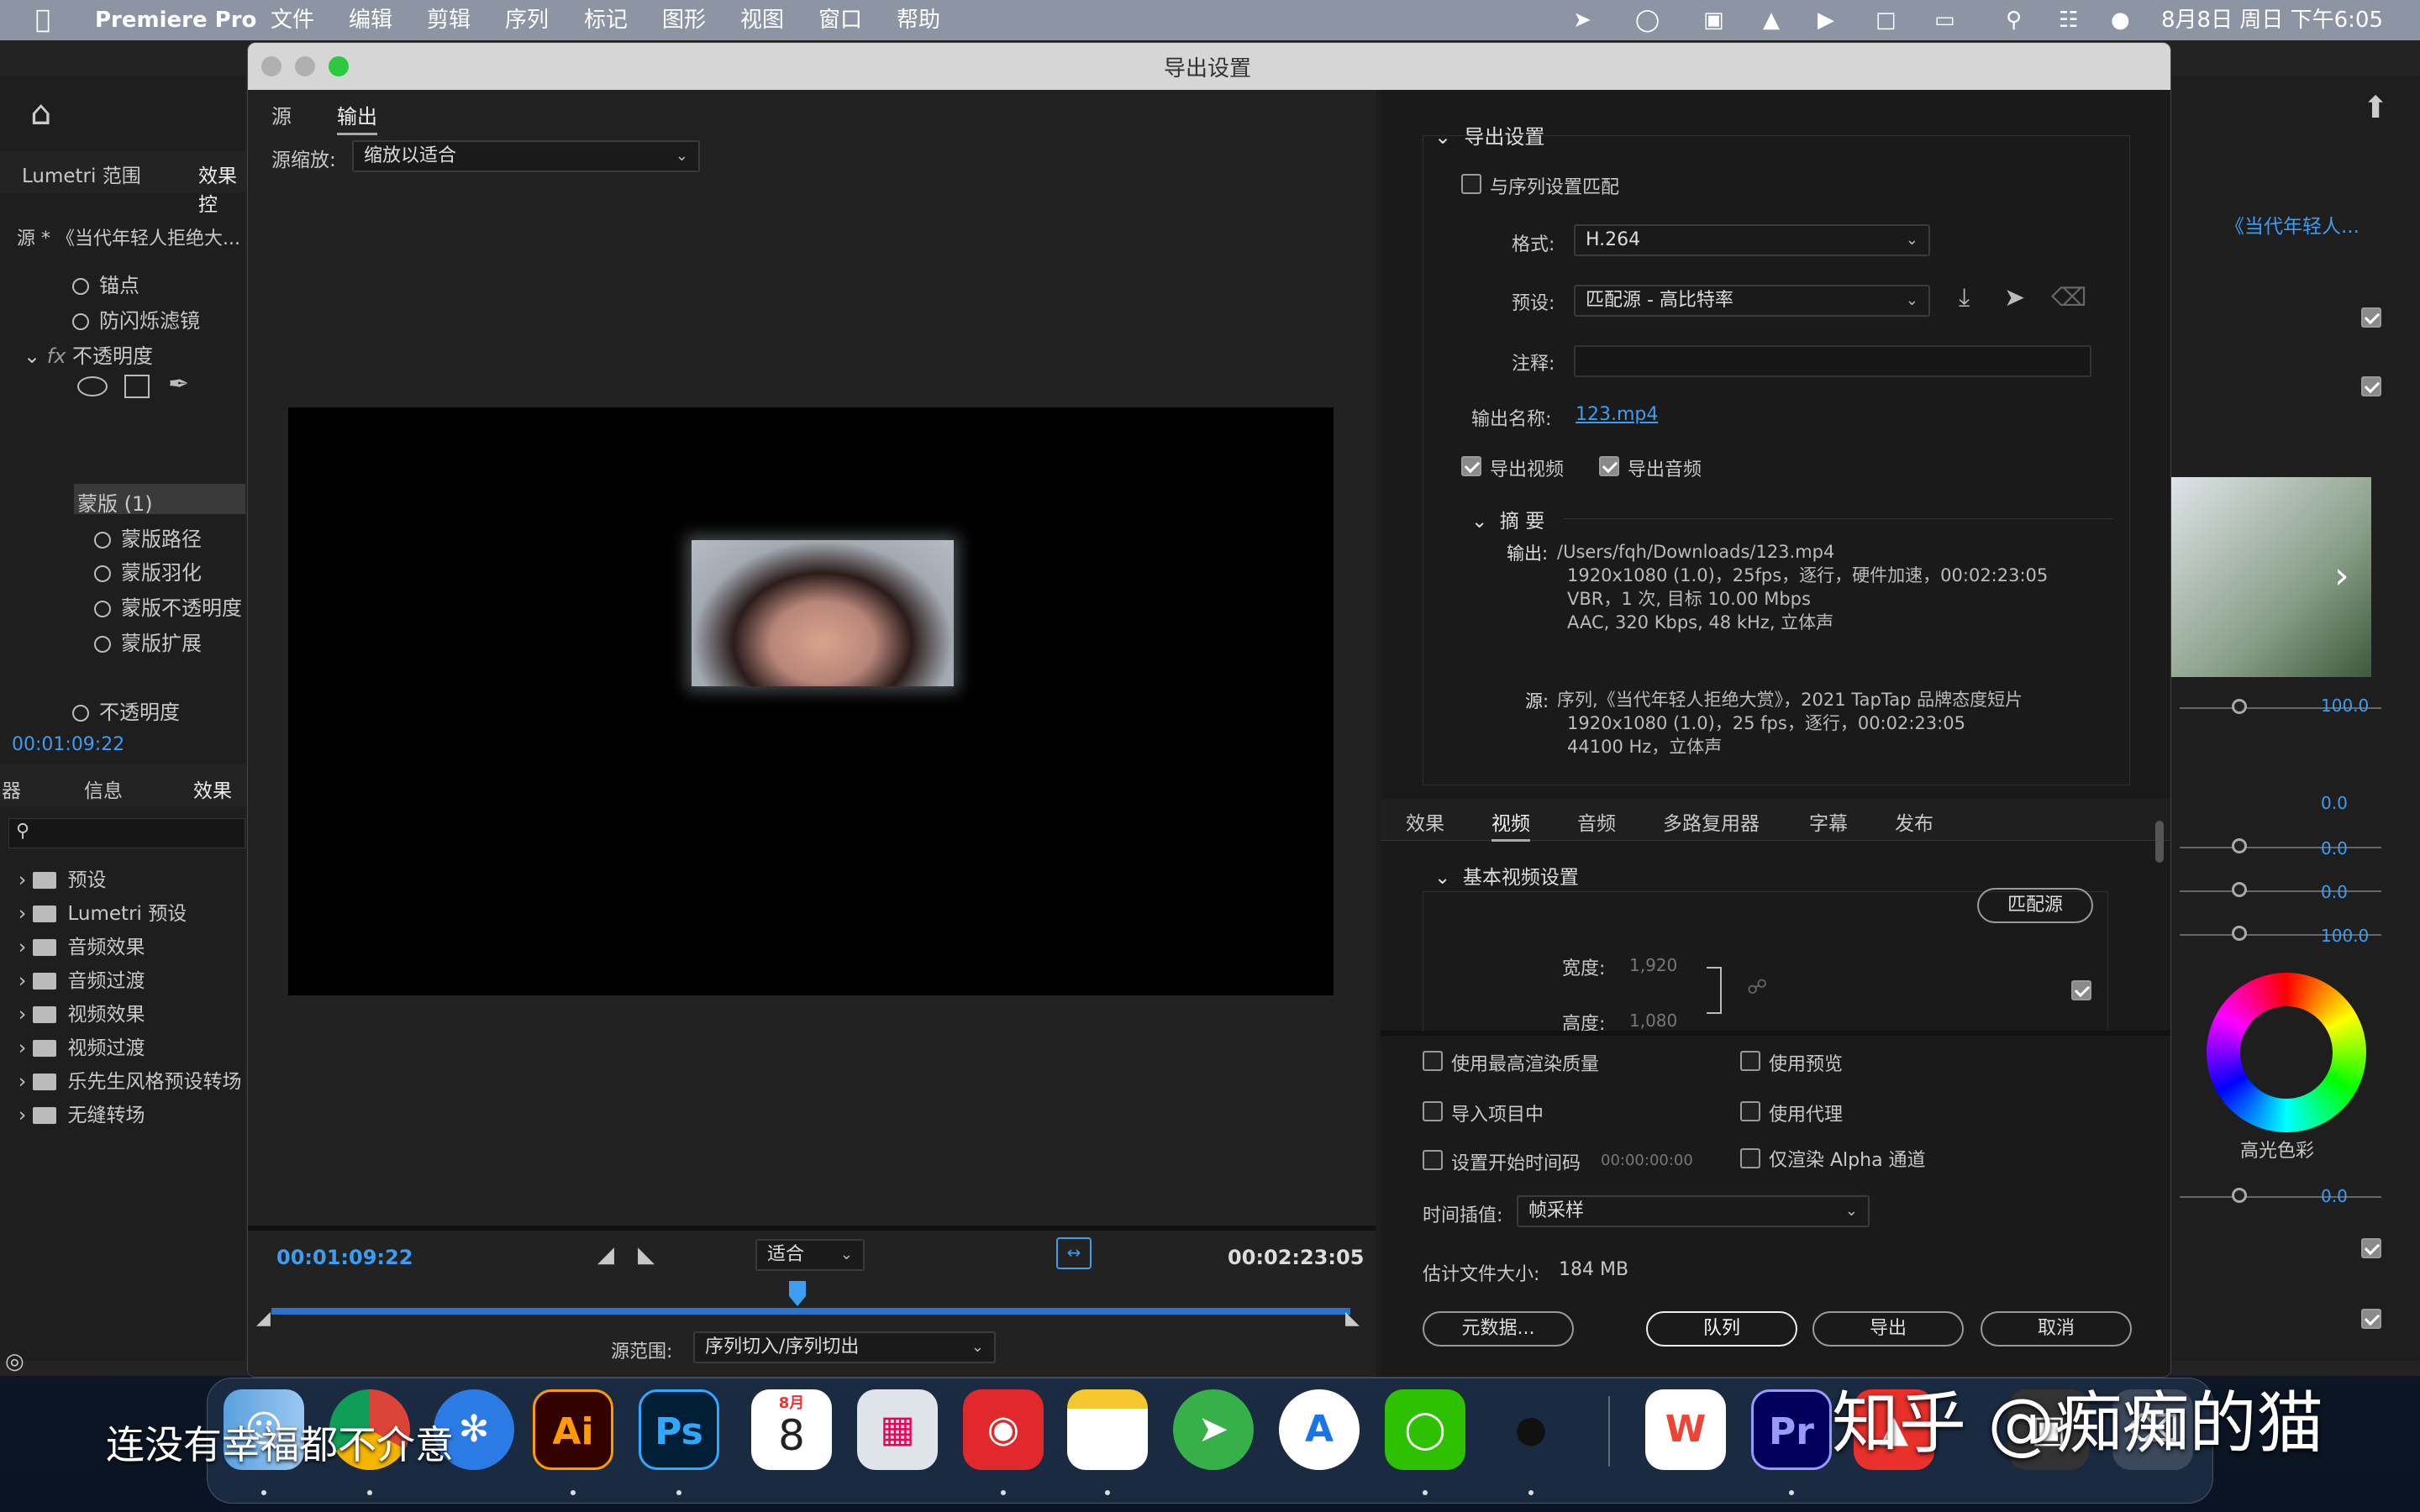 The image size is (2420, 1512). What do you see at coordinates (81, 1046) in the screenshot?
I see `effects-item-video-transitions: › 视频过渡` at bounding box center [81, 1046].